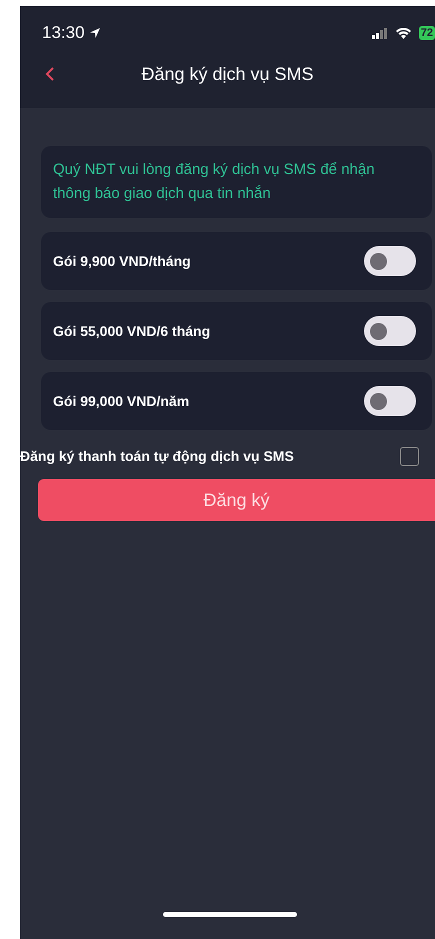 This screenshot has width=435, height=939. What do you see at coordinates (121, 401) in the screenshot?
I see `package-label: Gói 99,000 VND/năm` at bounding box center [121, 401].